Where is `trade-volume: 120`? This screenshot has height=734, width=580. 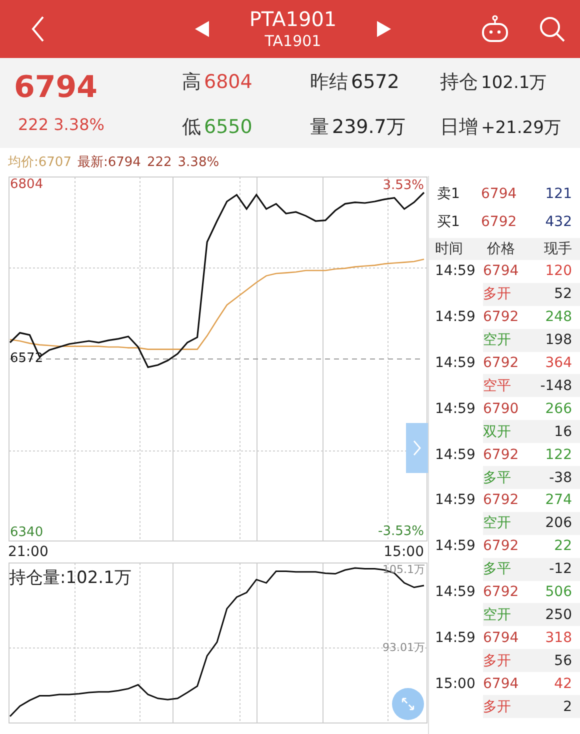 trade-volume: 120 is located at coordinates (558, 271).